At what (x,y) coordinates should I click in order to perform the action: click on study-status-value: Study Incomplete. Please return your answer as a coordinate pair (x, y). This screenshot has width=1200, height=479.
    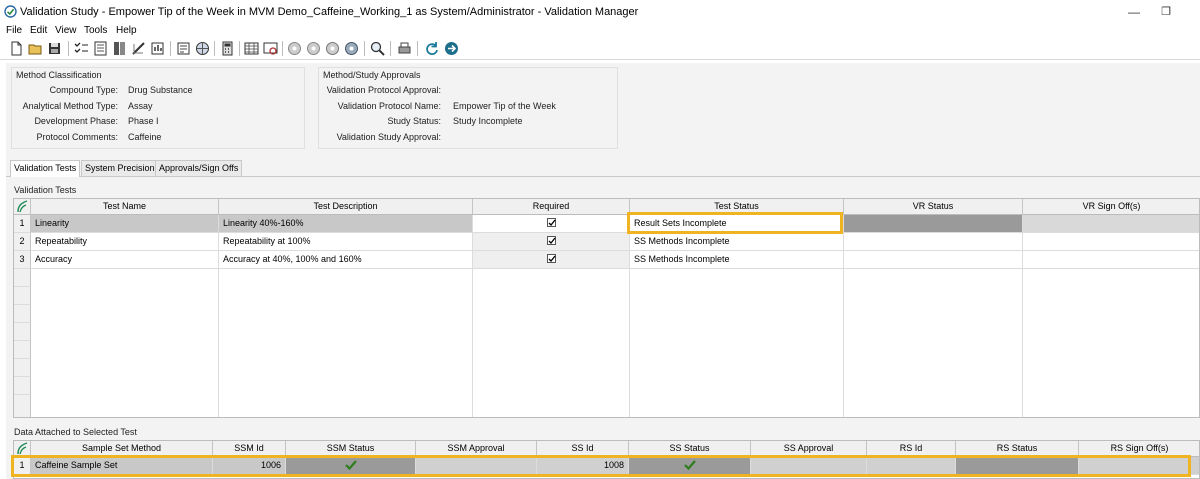
    Looking at the image, I should click on (488, 121).